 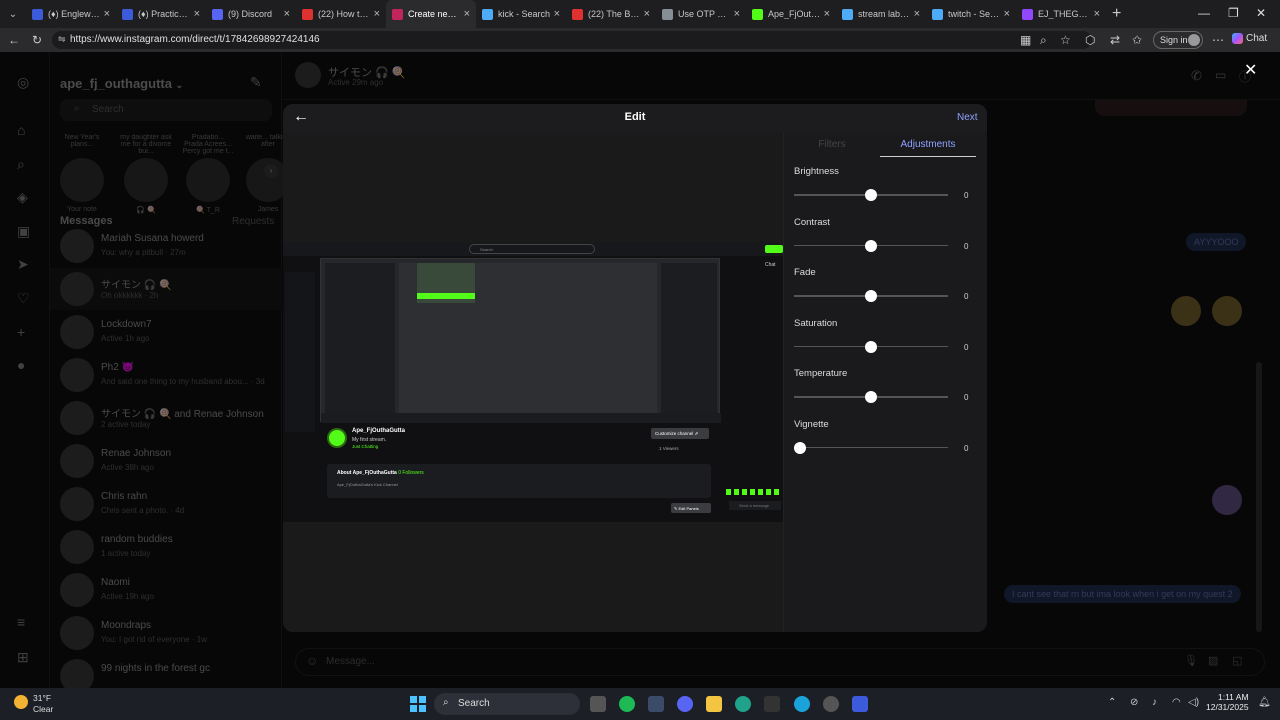 I want to click on preview-inner-window, so click(x=520, y=340).